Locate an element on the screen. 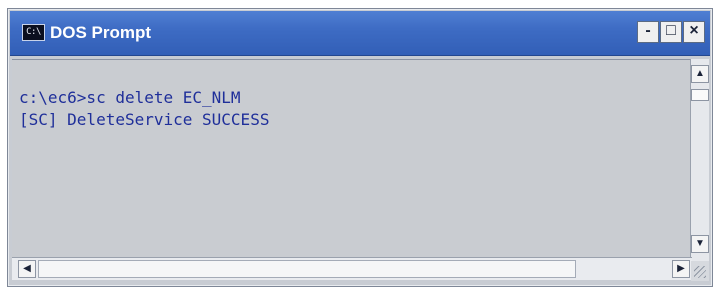 This screenshot has width=720, height=291. console-line: c:\ec6>sc delete EC_NLM is located at coordinates (130, 97).